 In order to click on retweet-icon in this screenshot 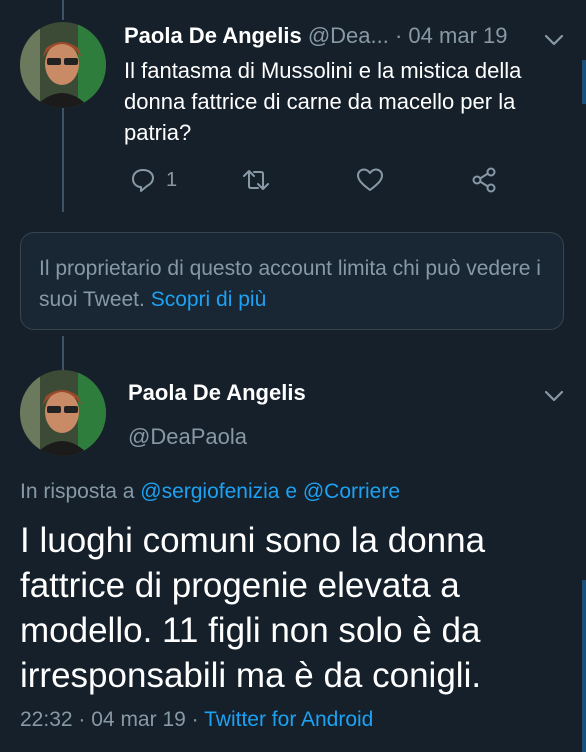, I will do `click(256, 180)`.